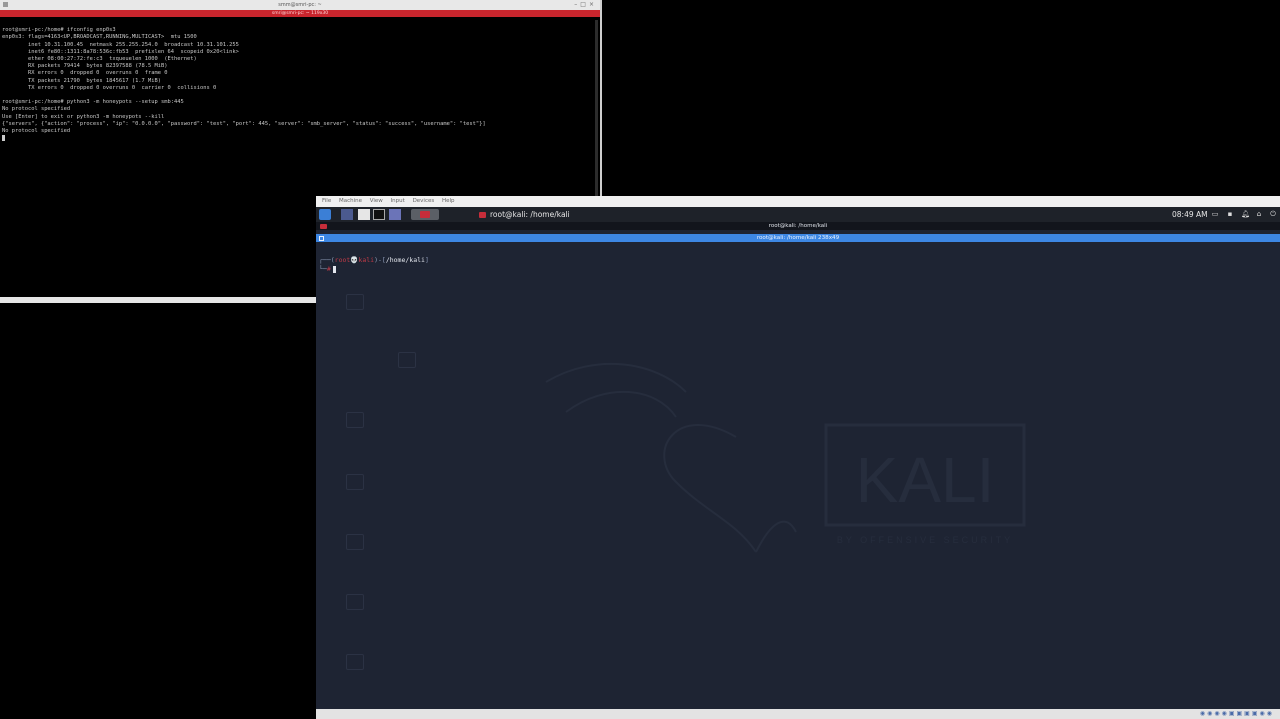  Describe the element at coordinates (323, 269) in the screenshot. I see `prompt-line2: └─` at that location.